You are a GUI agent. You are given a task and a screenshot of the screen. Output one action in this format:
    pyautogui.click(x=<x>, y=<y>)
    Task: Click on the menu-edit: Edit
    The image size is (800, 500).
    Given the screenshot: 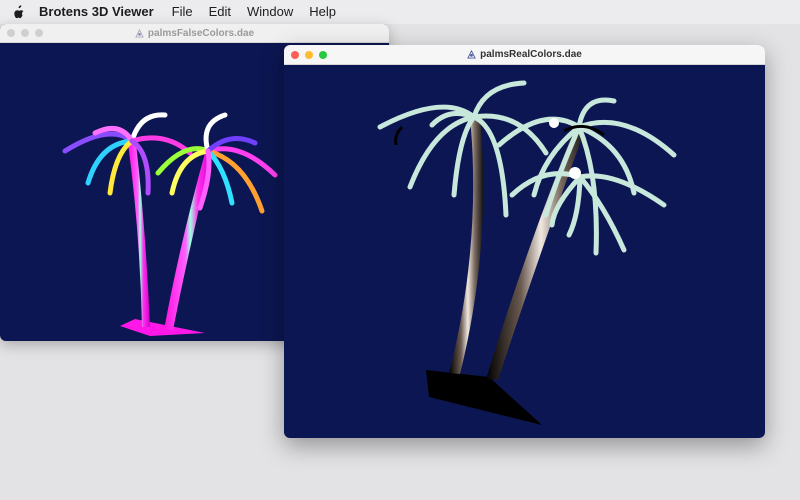 What is the action you would take?
    pyautogui.click(x=220, y=12)
    